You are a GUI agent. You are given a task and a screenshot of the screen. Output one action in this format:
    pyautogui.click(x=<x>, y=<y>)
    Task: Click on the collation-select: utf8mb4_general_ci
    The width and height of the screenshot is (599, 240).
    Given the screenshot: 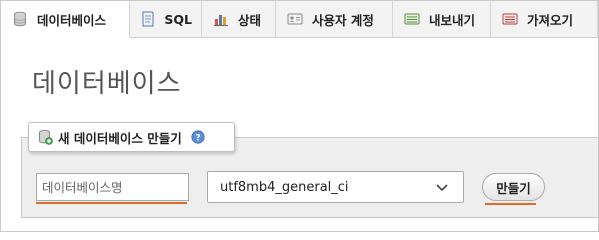 What is the action you would take?
    pyautogui.click(x=335, y=187)
    